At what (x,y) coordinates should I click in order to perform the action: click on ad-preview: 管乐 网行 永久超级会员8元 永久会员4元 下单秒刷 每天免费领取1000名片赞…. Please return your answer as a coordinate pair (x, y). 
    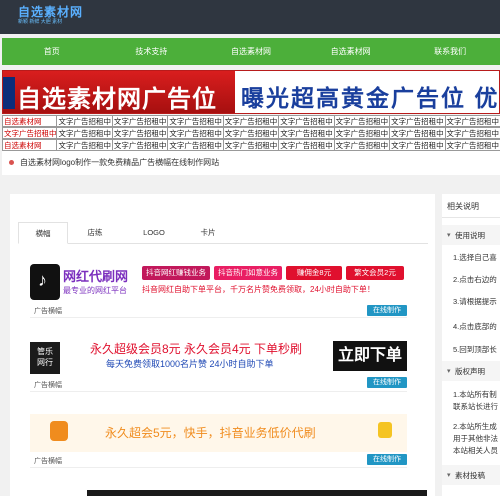
    Looking at the image, I should click on (218, 359).